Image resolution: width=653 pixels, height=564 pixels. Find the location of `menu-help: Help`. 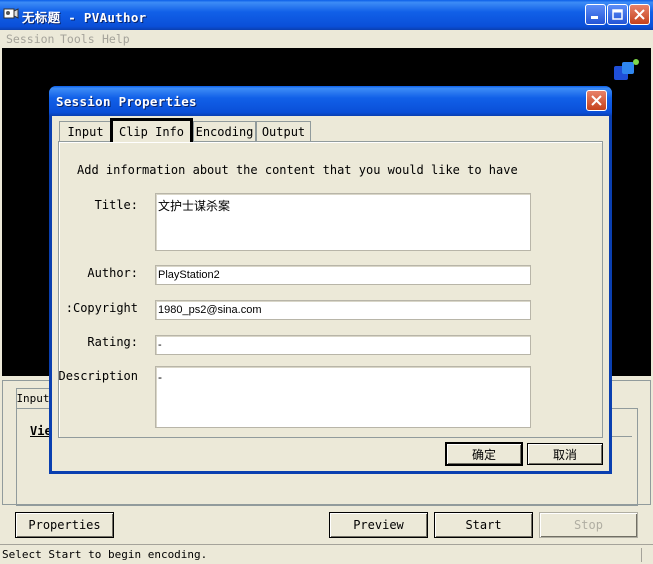

menu-help: Help is located at coordinates (116, 39).